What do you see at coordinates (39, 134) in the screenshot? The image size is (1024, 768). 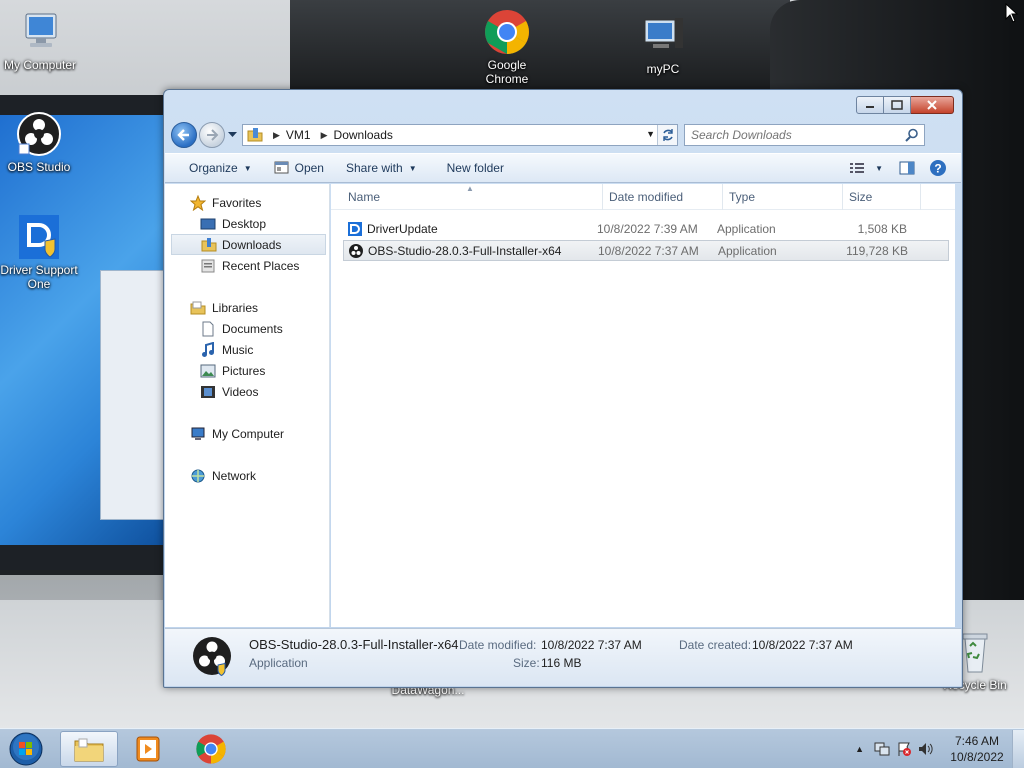 I see `obs-icon` at bounding box center [39, 134].